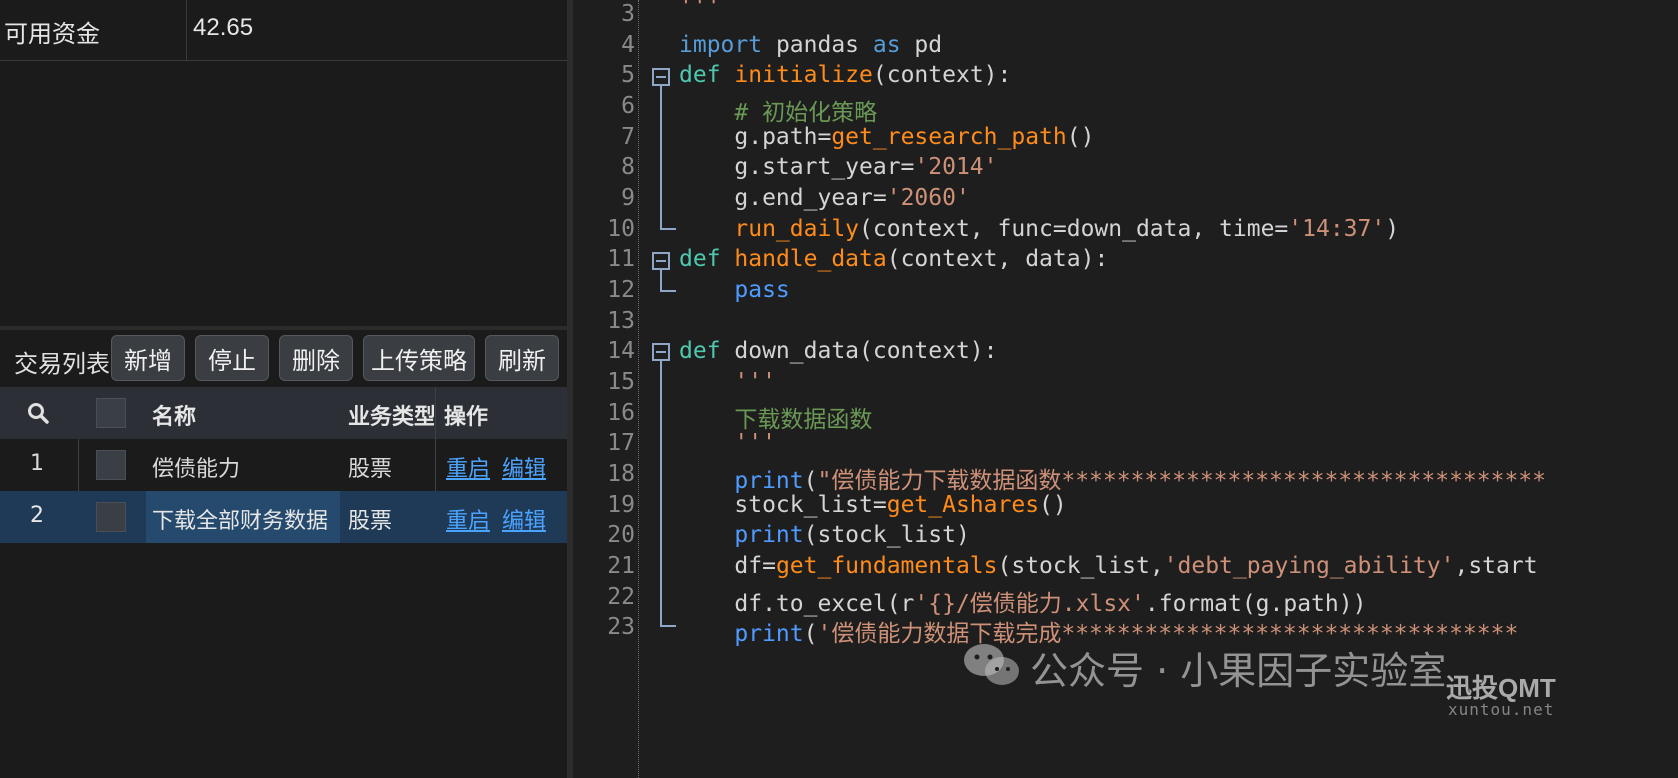 Image resolution: width=1678 pixels, height=778 pixels. What do you see at coordinates (283, 328) in the screenshot?
I see `panel-splitter` at bounding box center [283, 328].